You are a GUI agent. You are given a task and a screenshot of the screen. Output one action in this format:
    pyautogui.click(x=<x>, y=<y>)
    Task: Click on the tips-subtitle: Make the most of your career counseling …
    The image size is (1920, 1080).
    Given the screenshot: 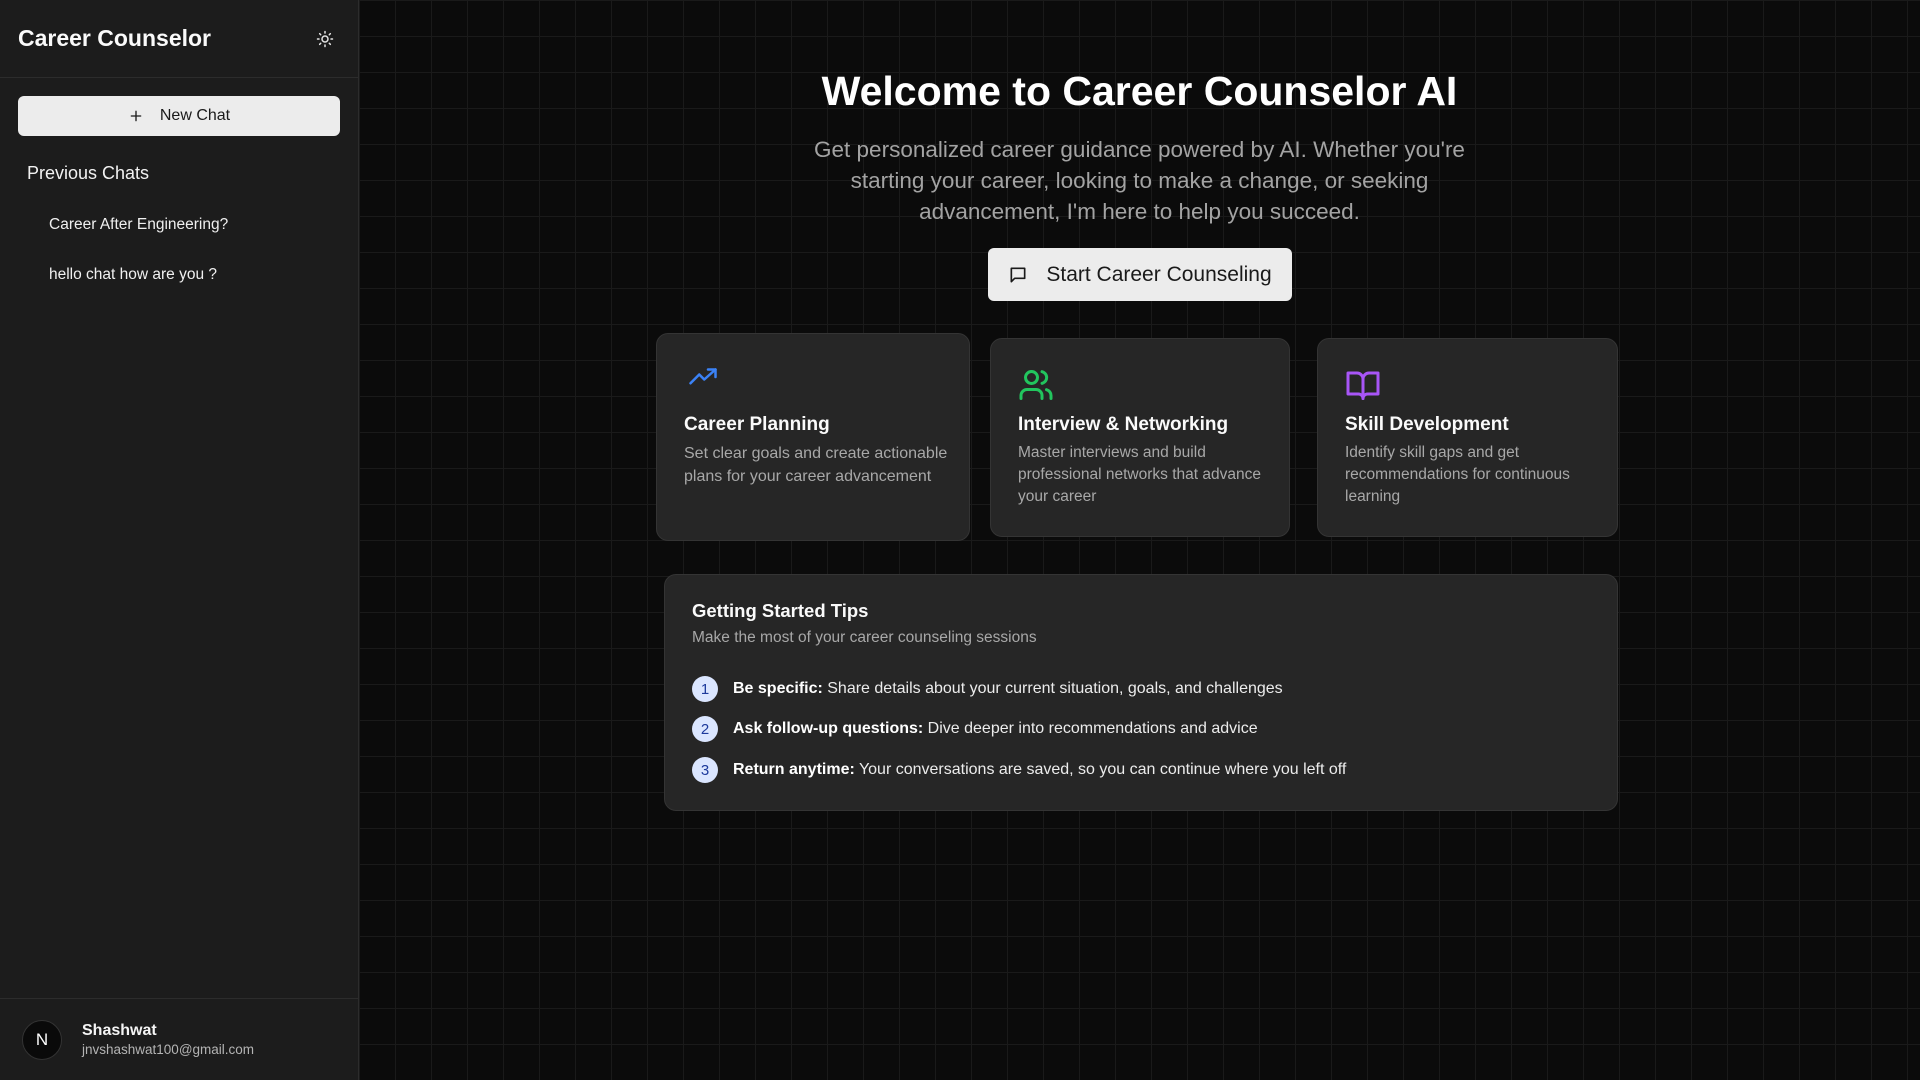 What is the action you would take?
    pyautogui.click(x=864, y=637)
    